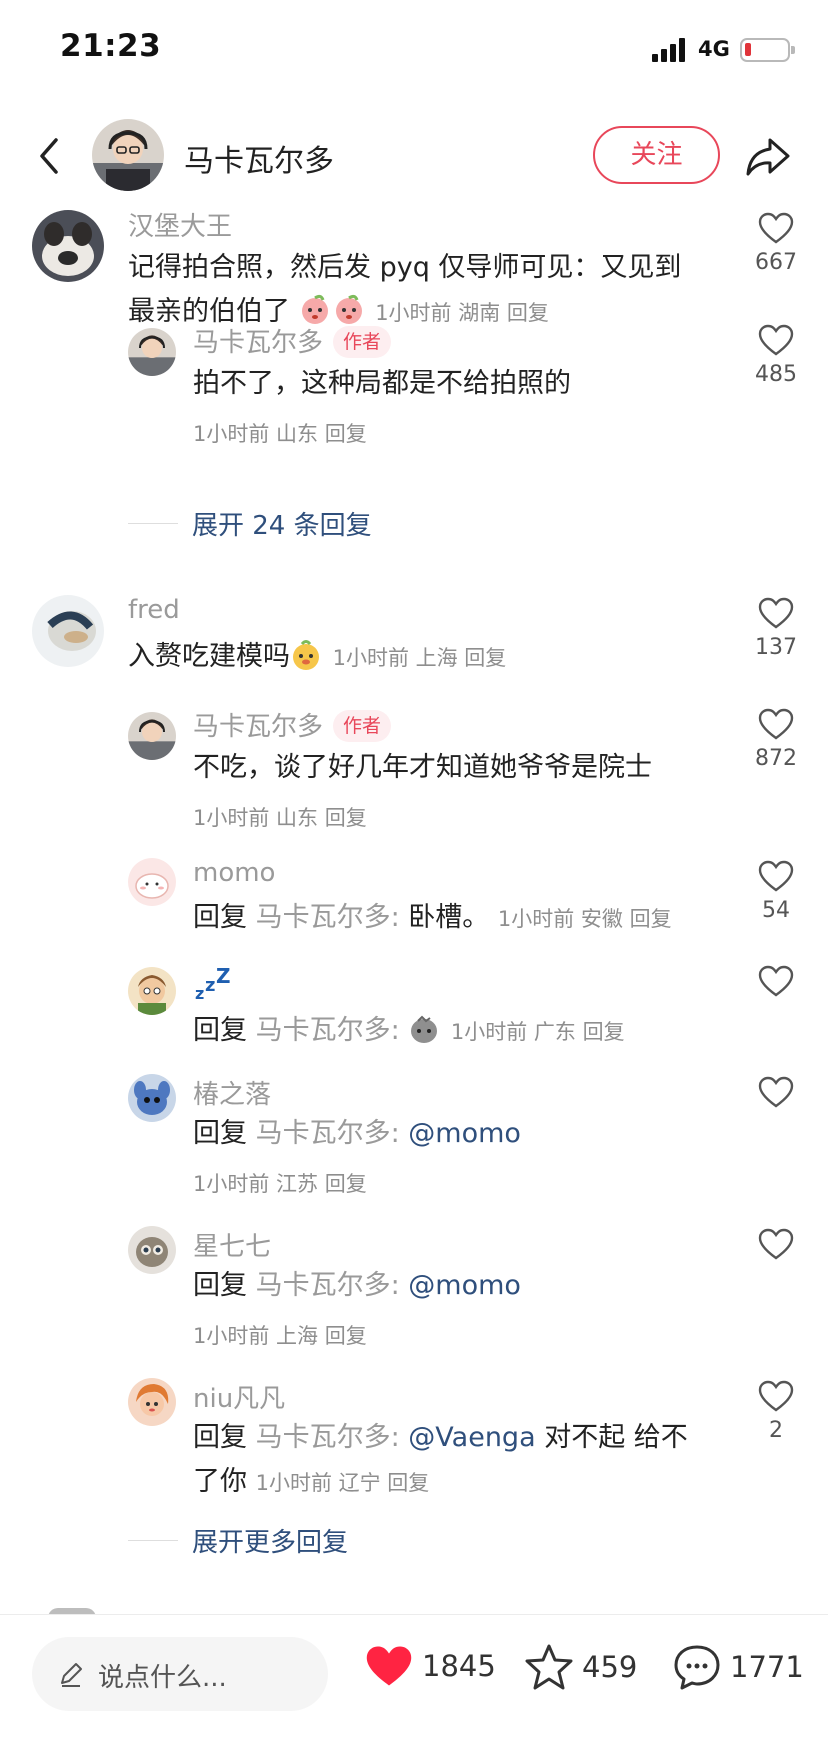 The image size is (828, 1752). Describe the element at coordinates (656, 155) in the screenshot. I see `follow-button: 关注` at that location.